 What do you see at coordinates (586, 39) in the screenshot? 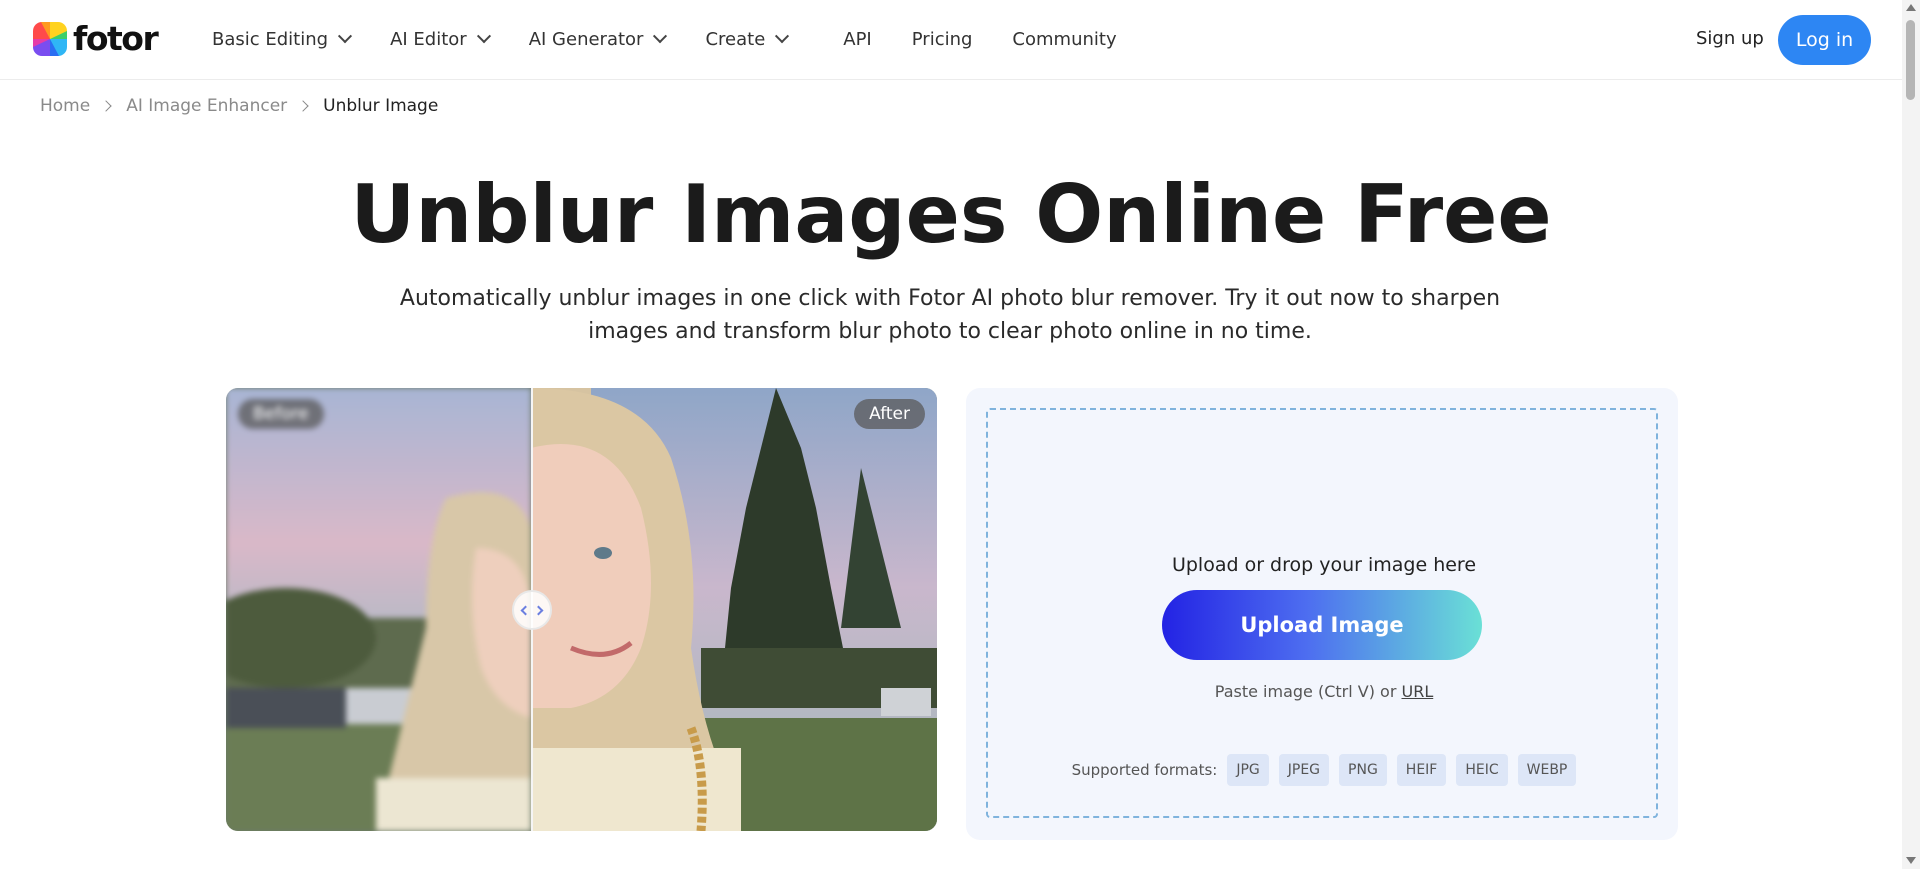
I see `nav-label: AI Generator` at bounding box center [586, 39].